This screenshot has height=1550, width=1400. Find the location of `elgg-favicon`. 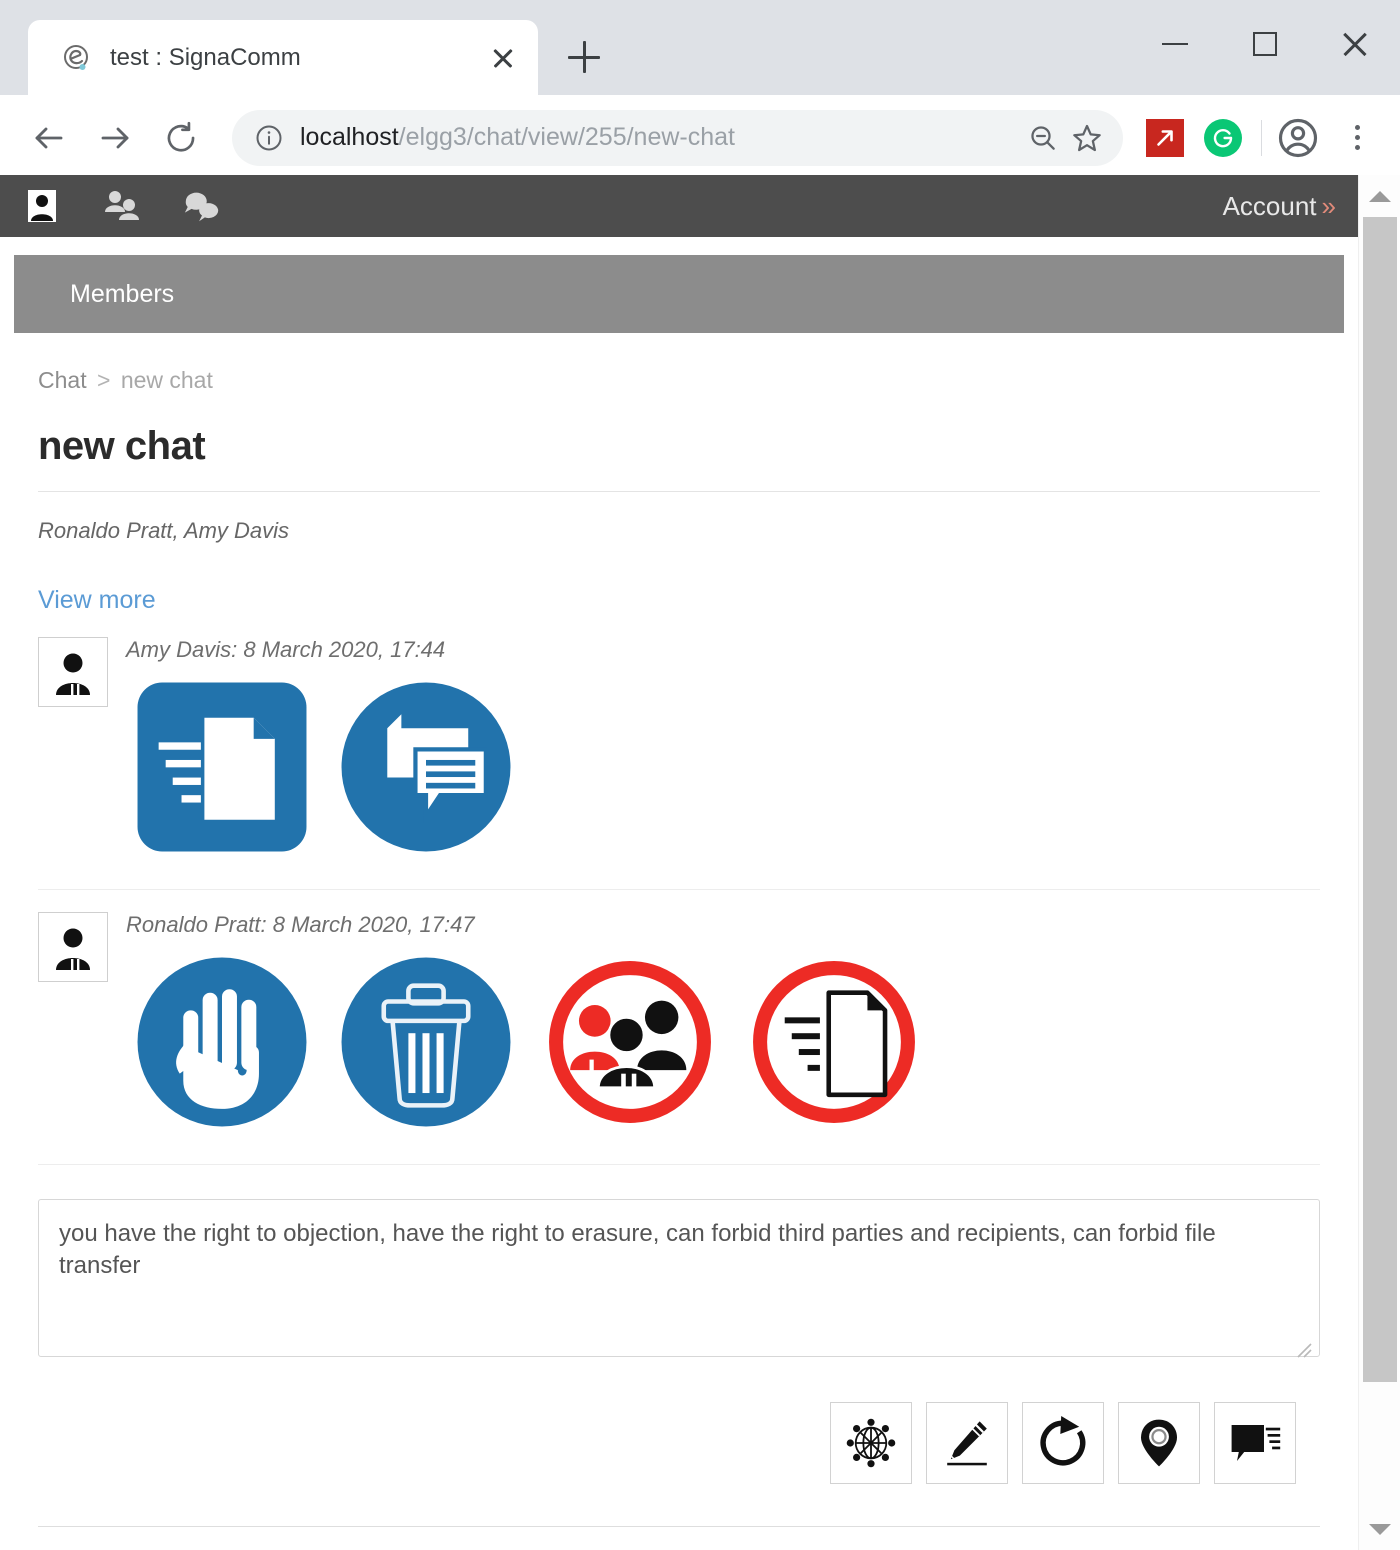

elgg-favicon is located at coordinates (77, 58).